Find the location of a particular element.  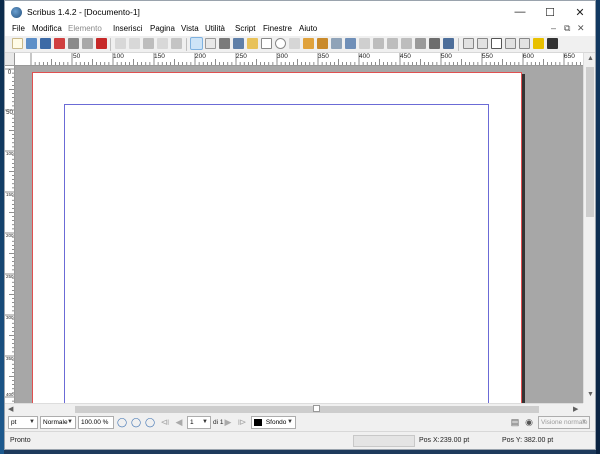

new-document-icon is located at coordinates (17, 43).